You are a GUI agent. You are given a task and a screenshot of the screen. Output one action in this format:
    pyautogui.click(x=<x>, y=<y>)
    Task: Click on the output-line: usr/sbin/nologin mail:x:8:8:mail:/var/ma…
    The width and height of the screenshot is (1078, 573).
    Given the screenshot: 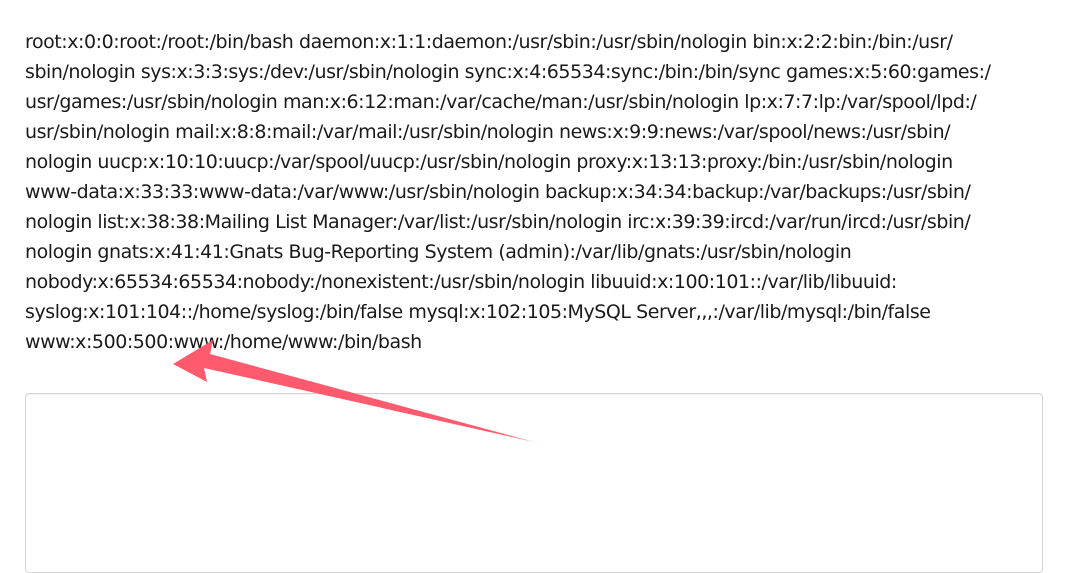 What is the action you would take?
    pyautogui.click(x=488, y=132)
    